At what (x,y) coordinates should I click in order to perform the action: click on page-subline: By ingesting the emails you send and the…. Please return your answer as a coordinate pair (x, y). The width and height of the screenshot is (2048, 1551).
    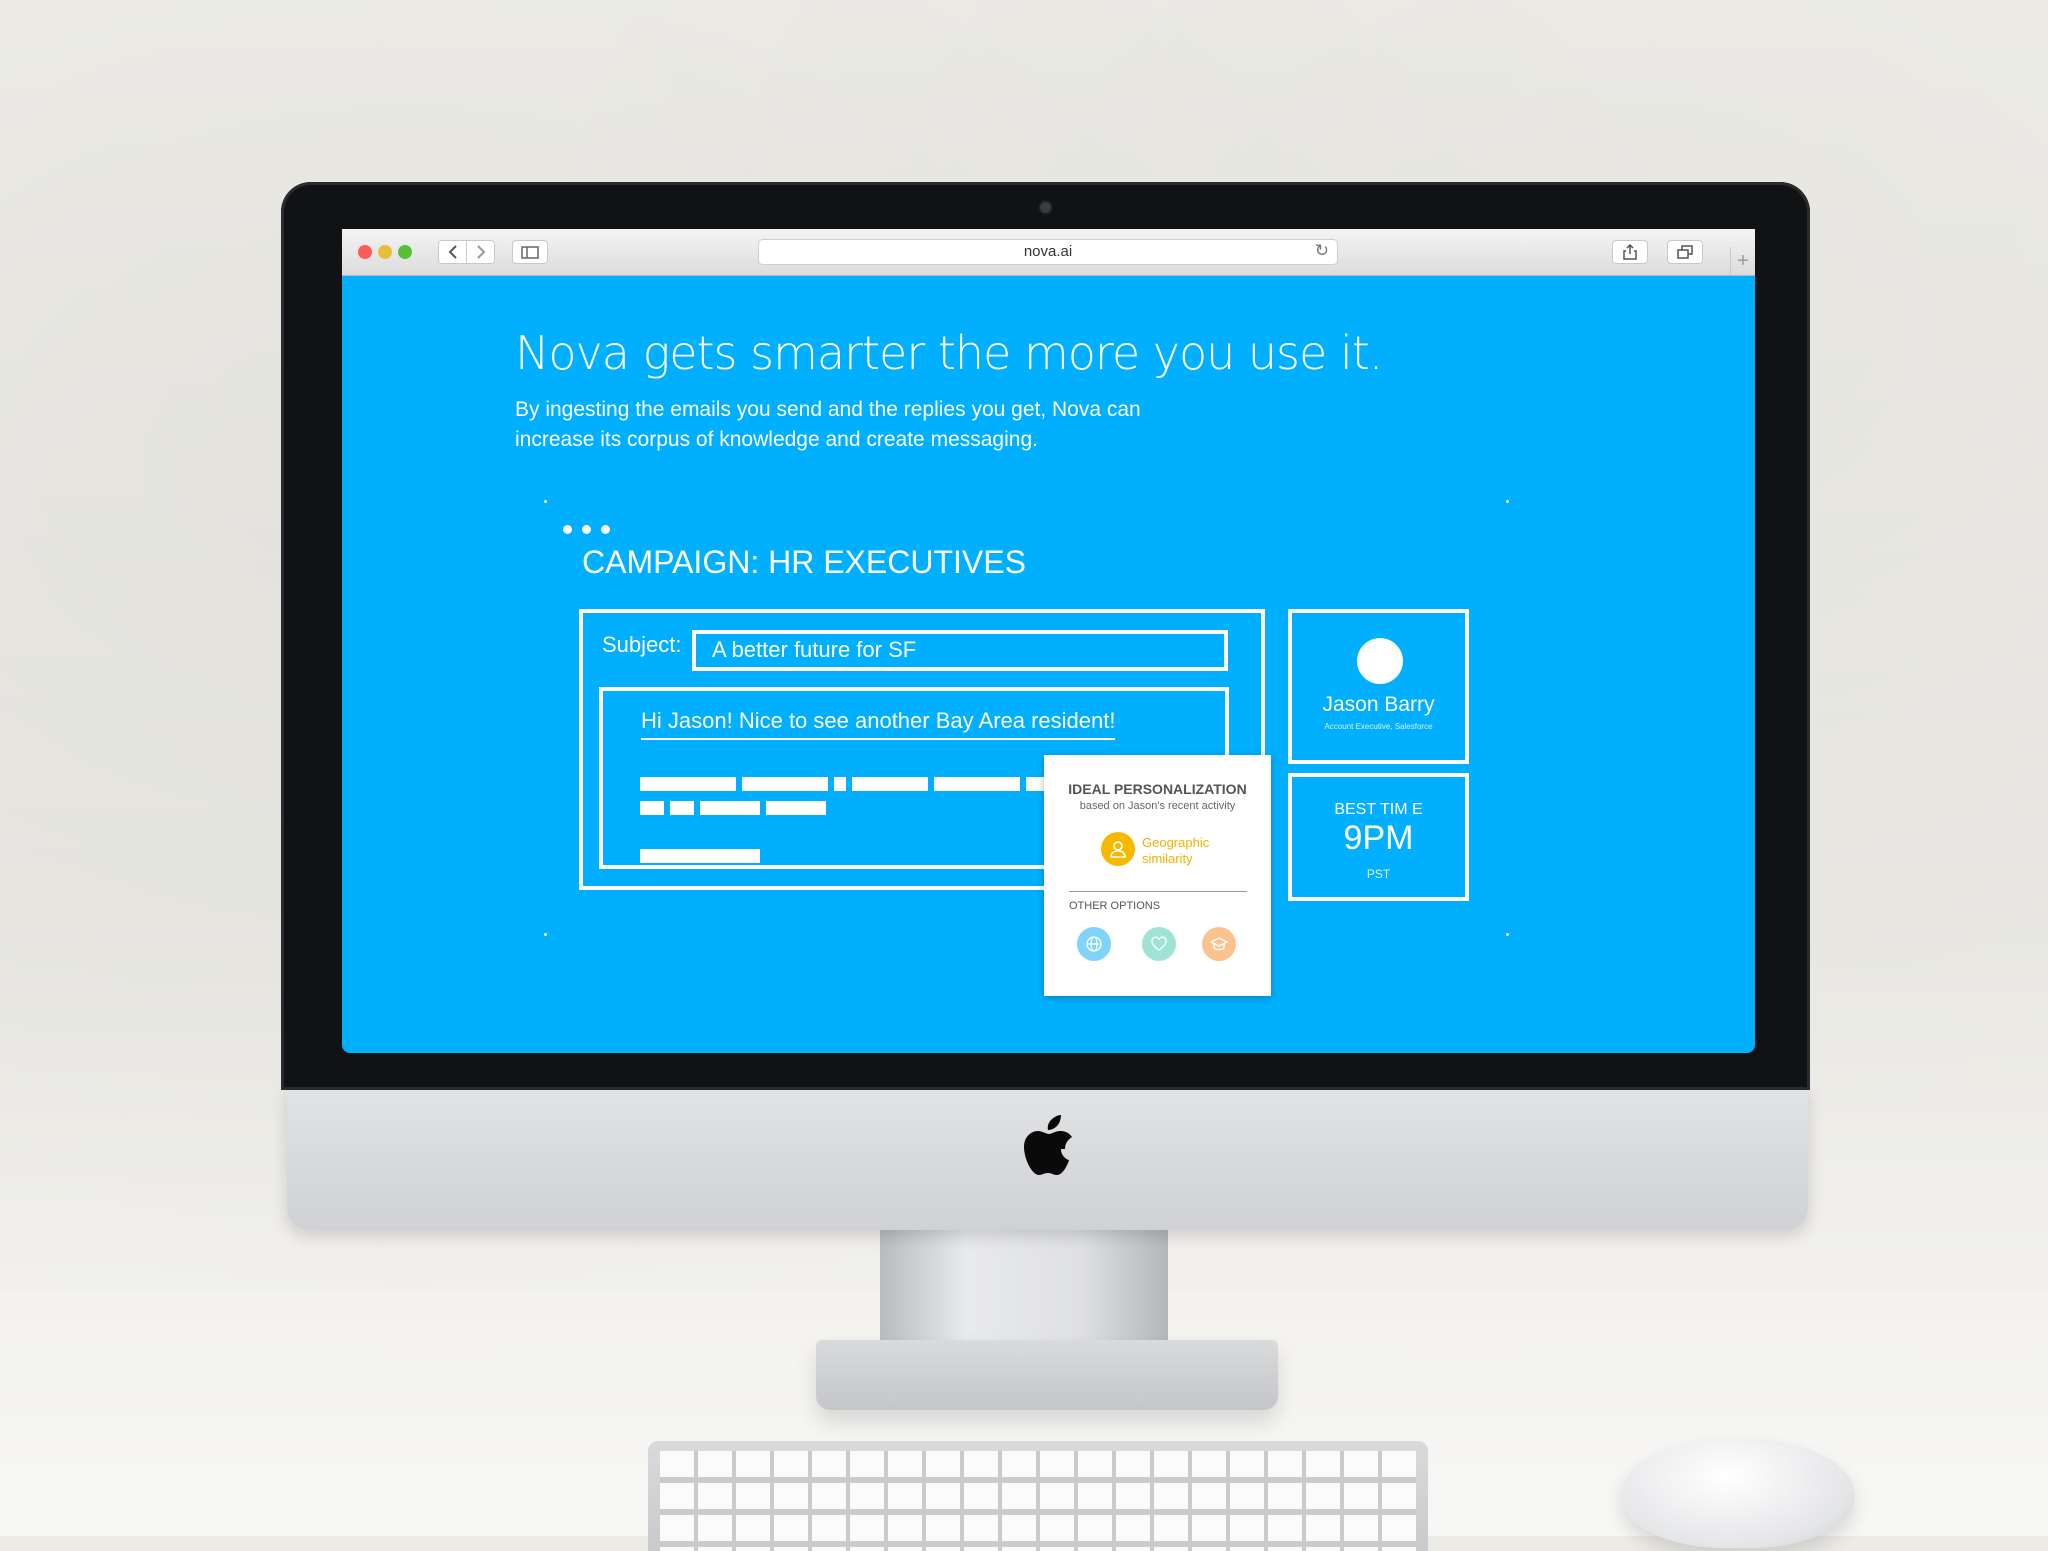
    Looking at the image, I should click on (828, 424).